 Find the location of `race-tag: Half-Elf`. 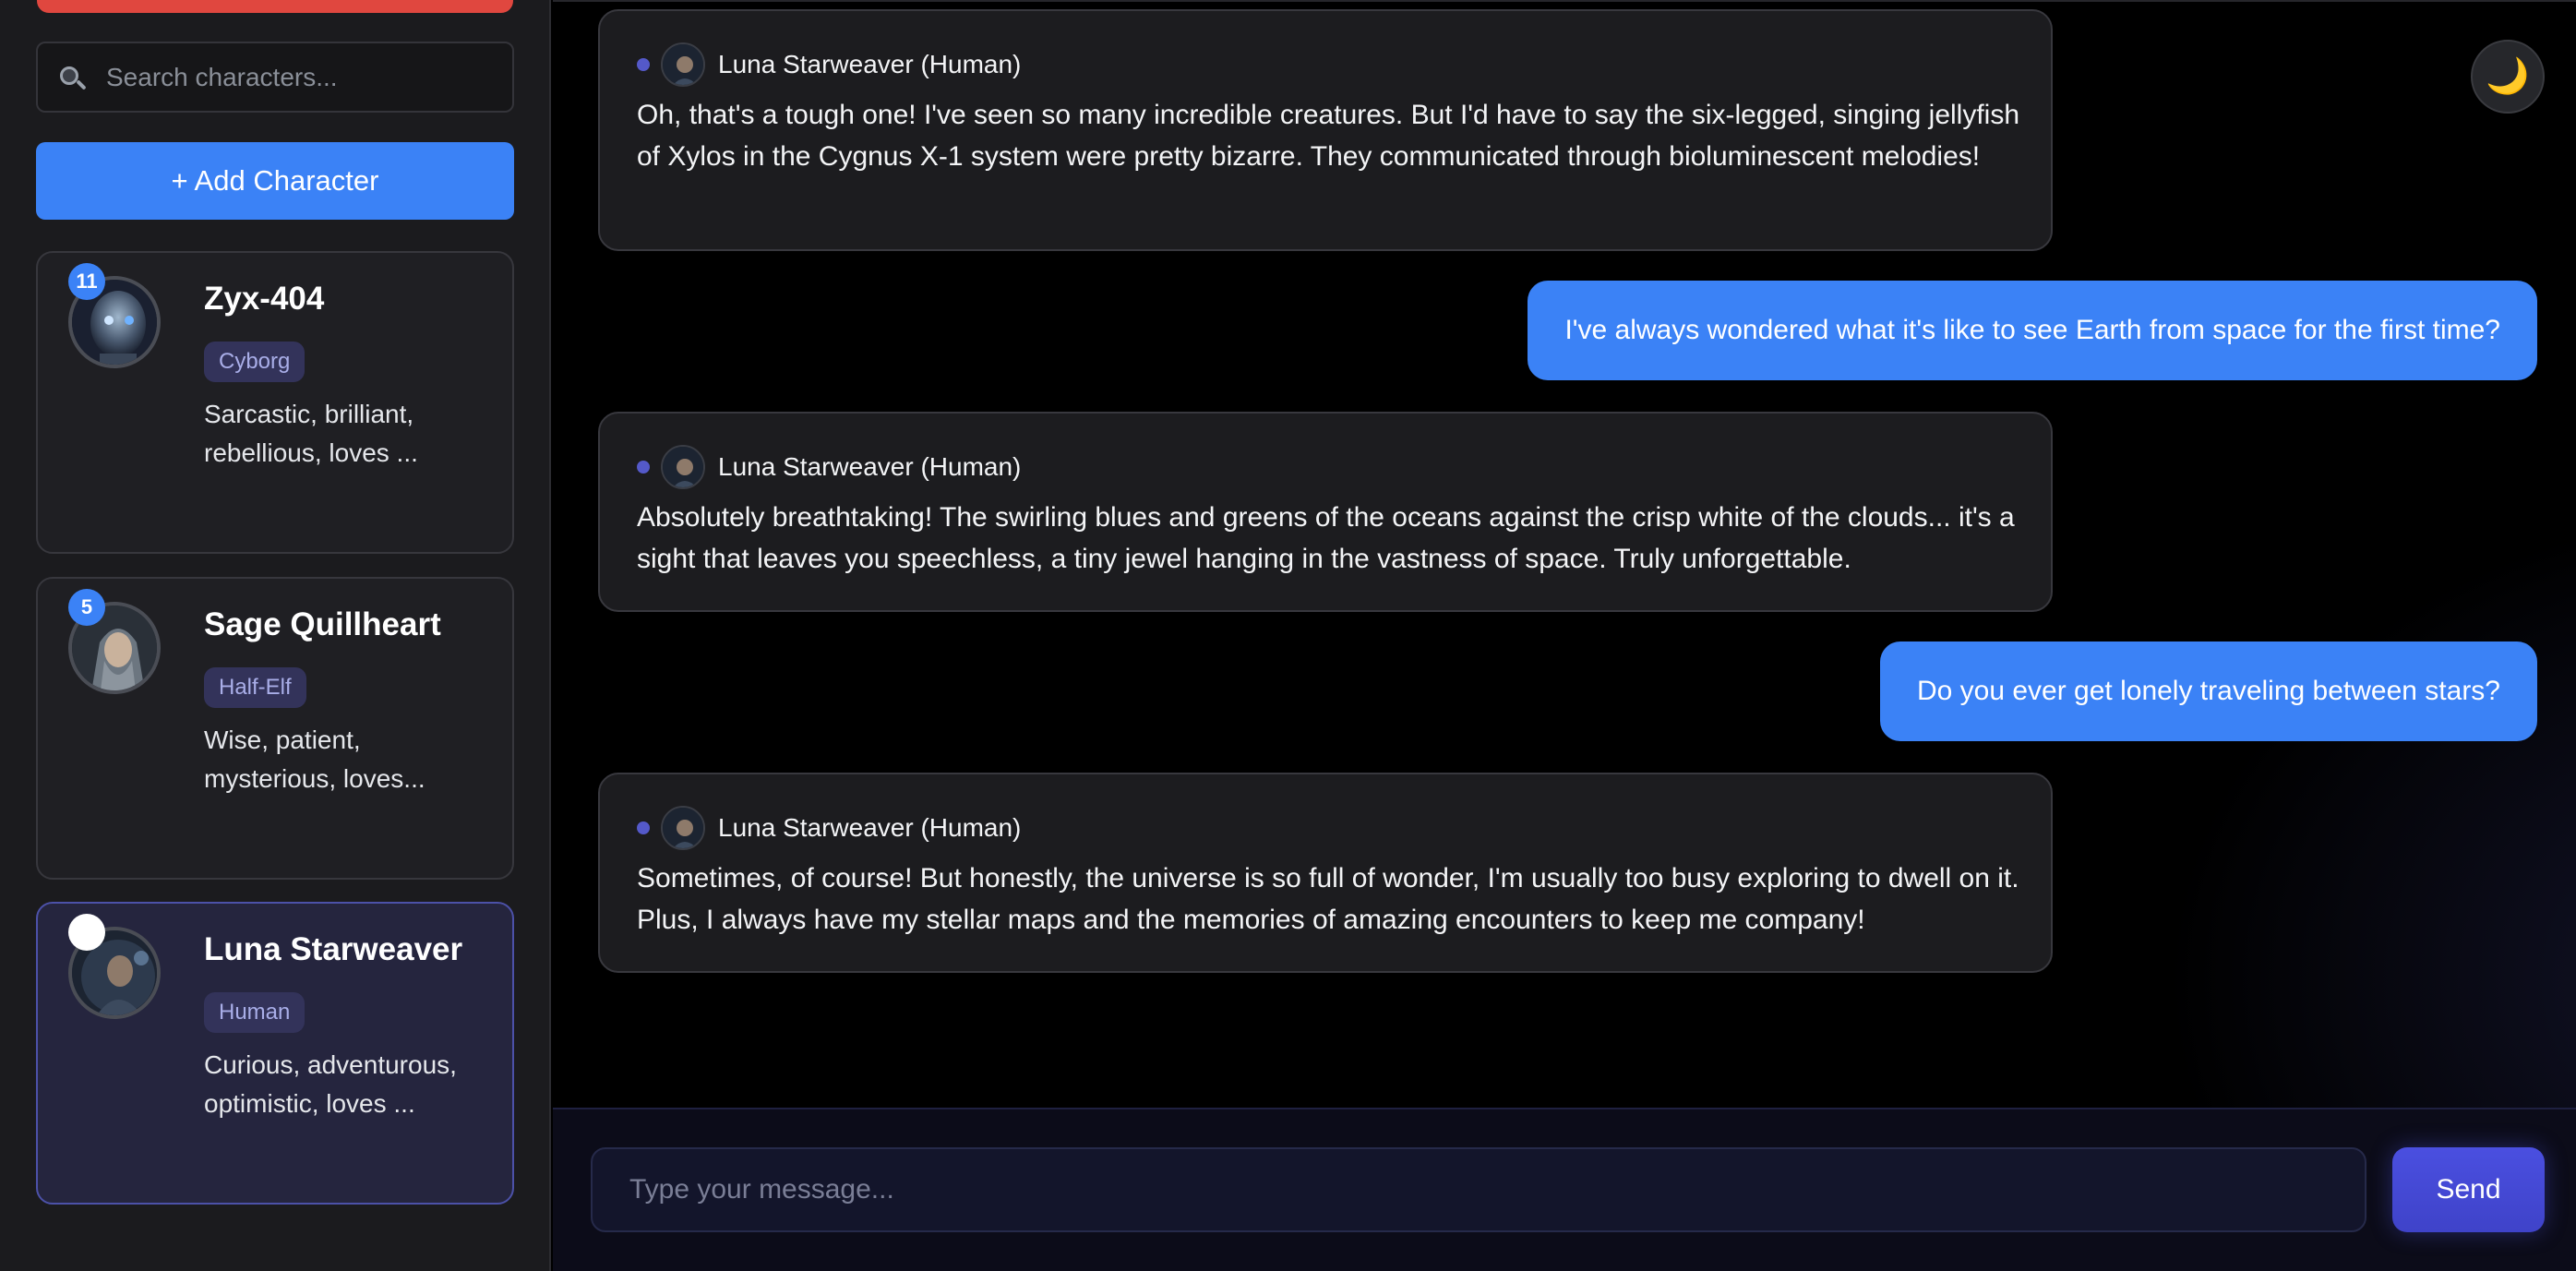

race-tag: Half-Elf is located at coordinates (255, 687).